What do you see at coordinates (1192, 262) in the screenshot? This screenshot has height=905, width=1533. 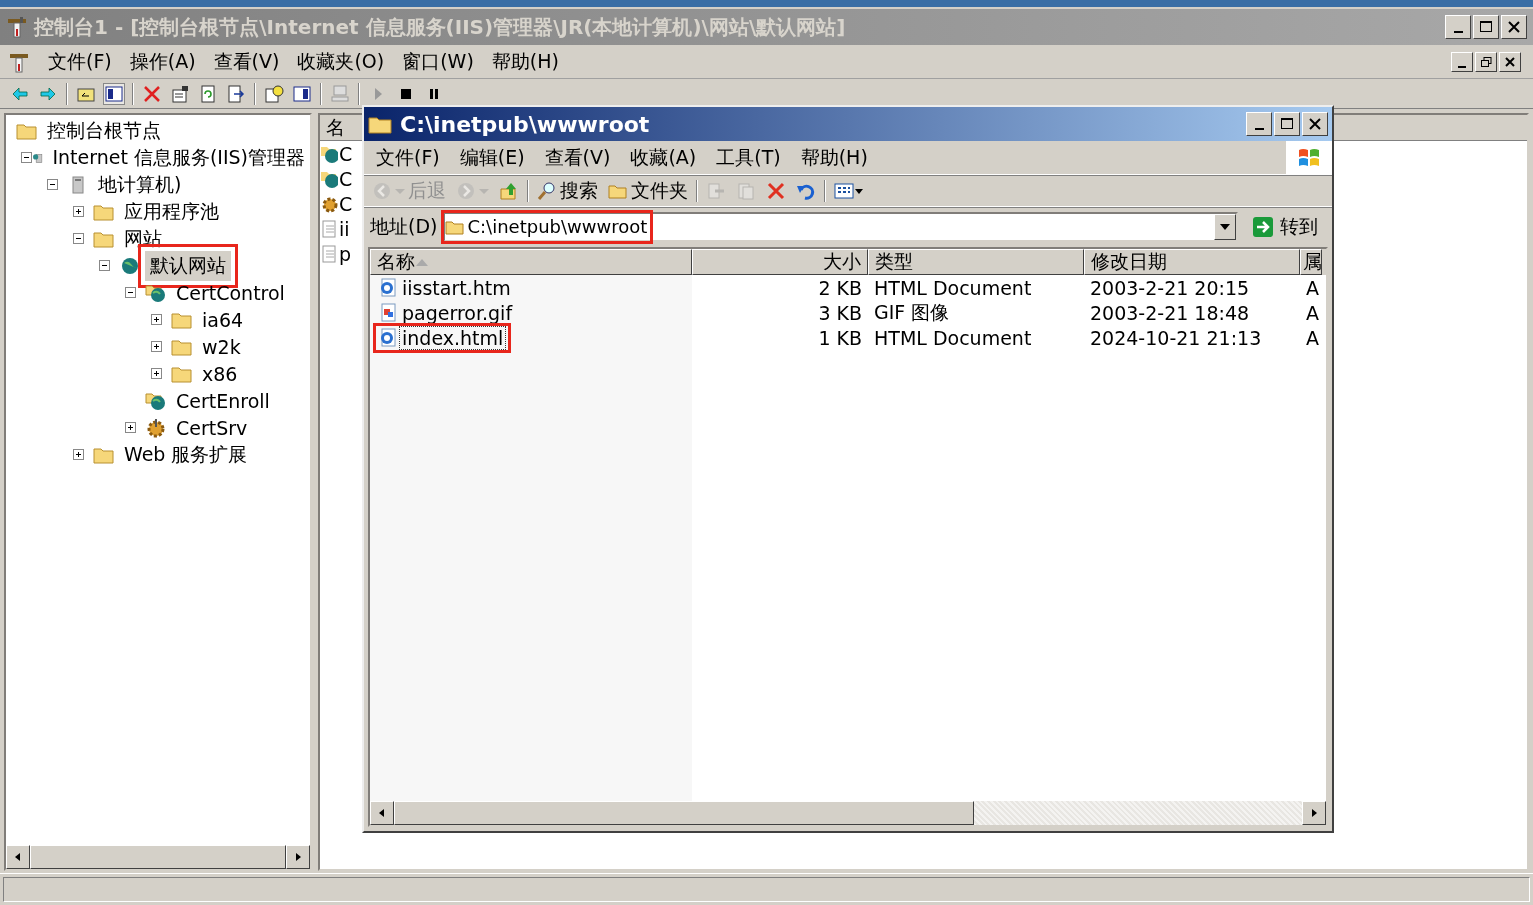 I see `column-header: 修改日期` at bounding box center [1192, 262].